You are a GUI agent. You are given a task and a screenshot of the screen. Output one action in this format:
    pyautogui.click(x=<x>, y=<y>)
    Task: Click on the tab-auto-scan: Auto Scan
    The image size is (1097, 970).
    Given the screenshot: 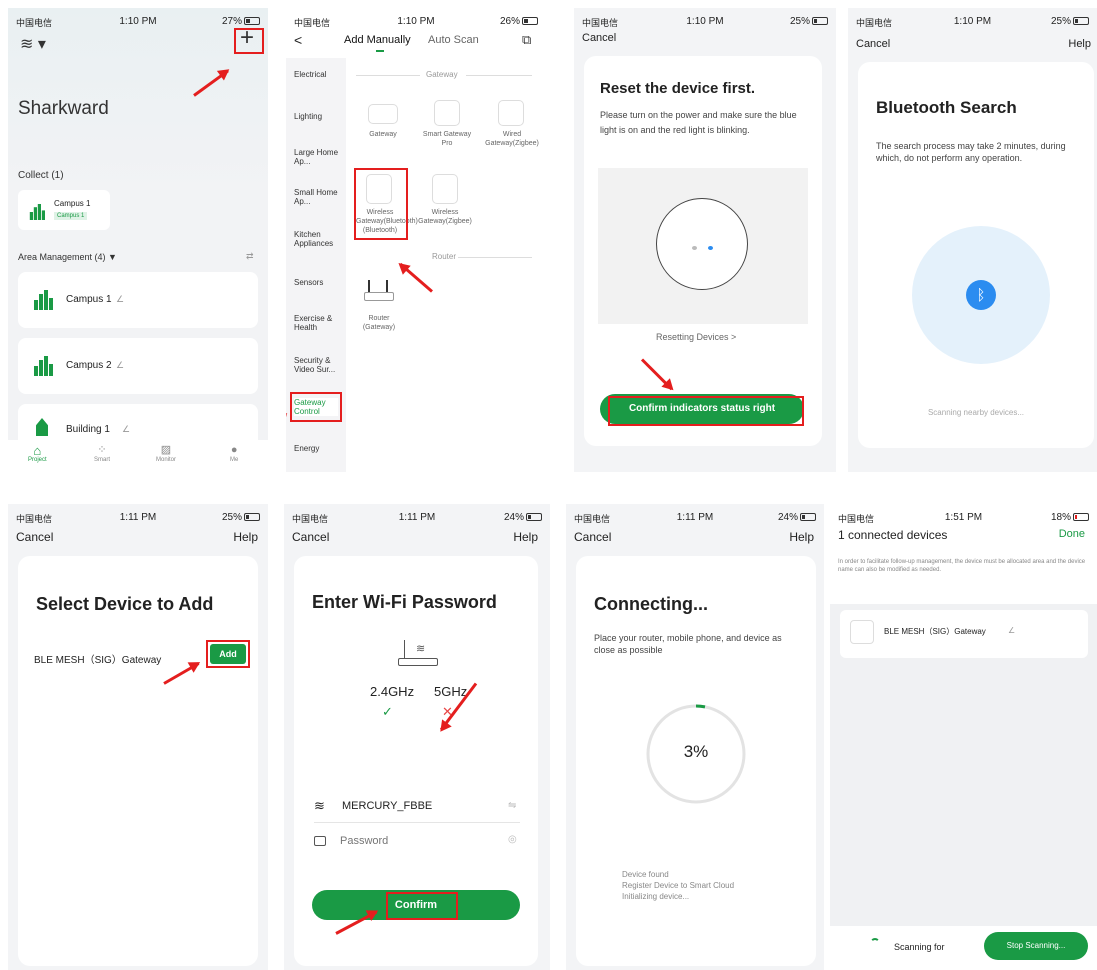 What is the action you would take?
    pyautogui.click(x=453, y=40)
    